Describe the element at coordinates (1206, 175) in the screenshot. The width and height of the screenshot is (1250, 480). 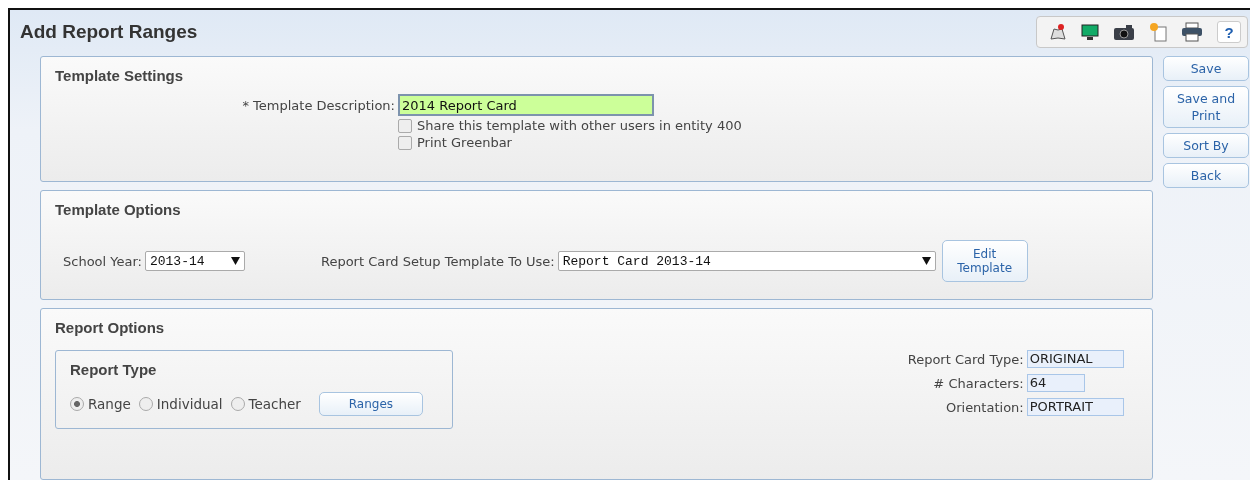
I see `action-button: Back` at that location.